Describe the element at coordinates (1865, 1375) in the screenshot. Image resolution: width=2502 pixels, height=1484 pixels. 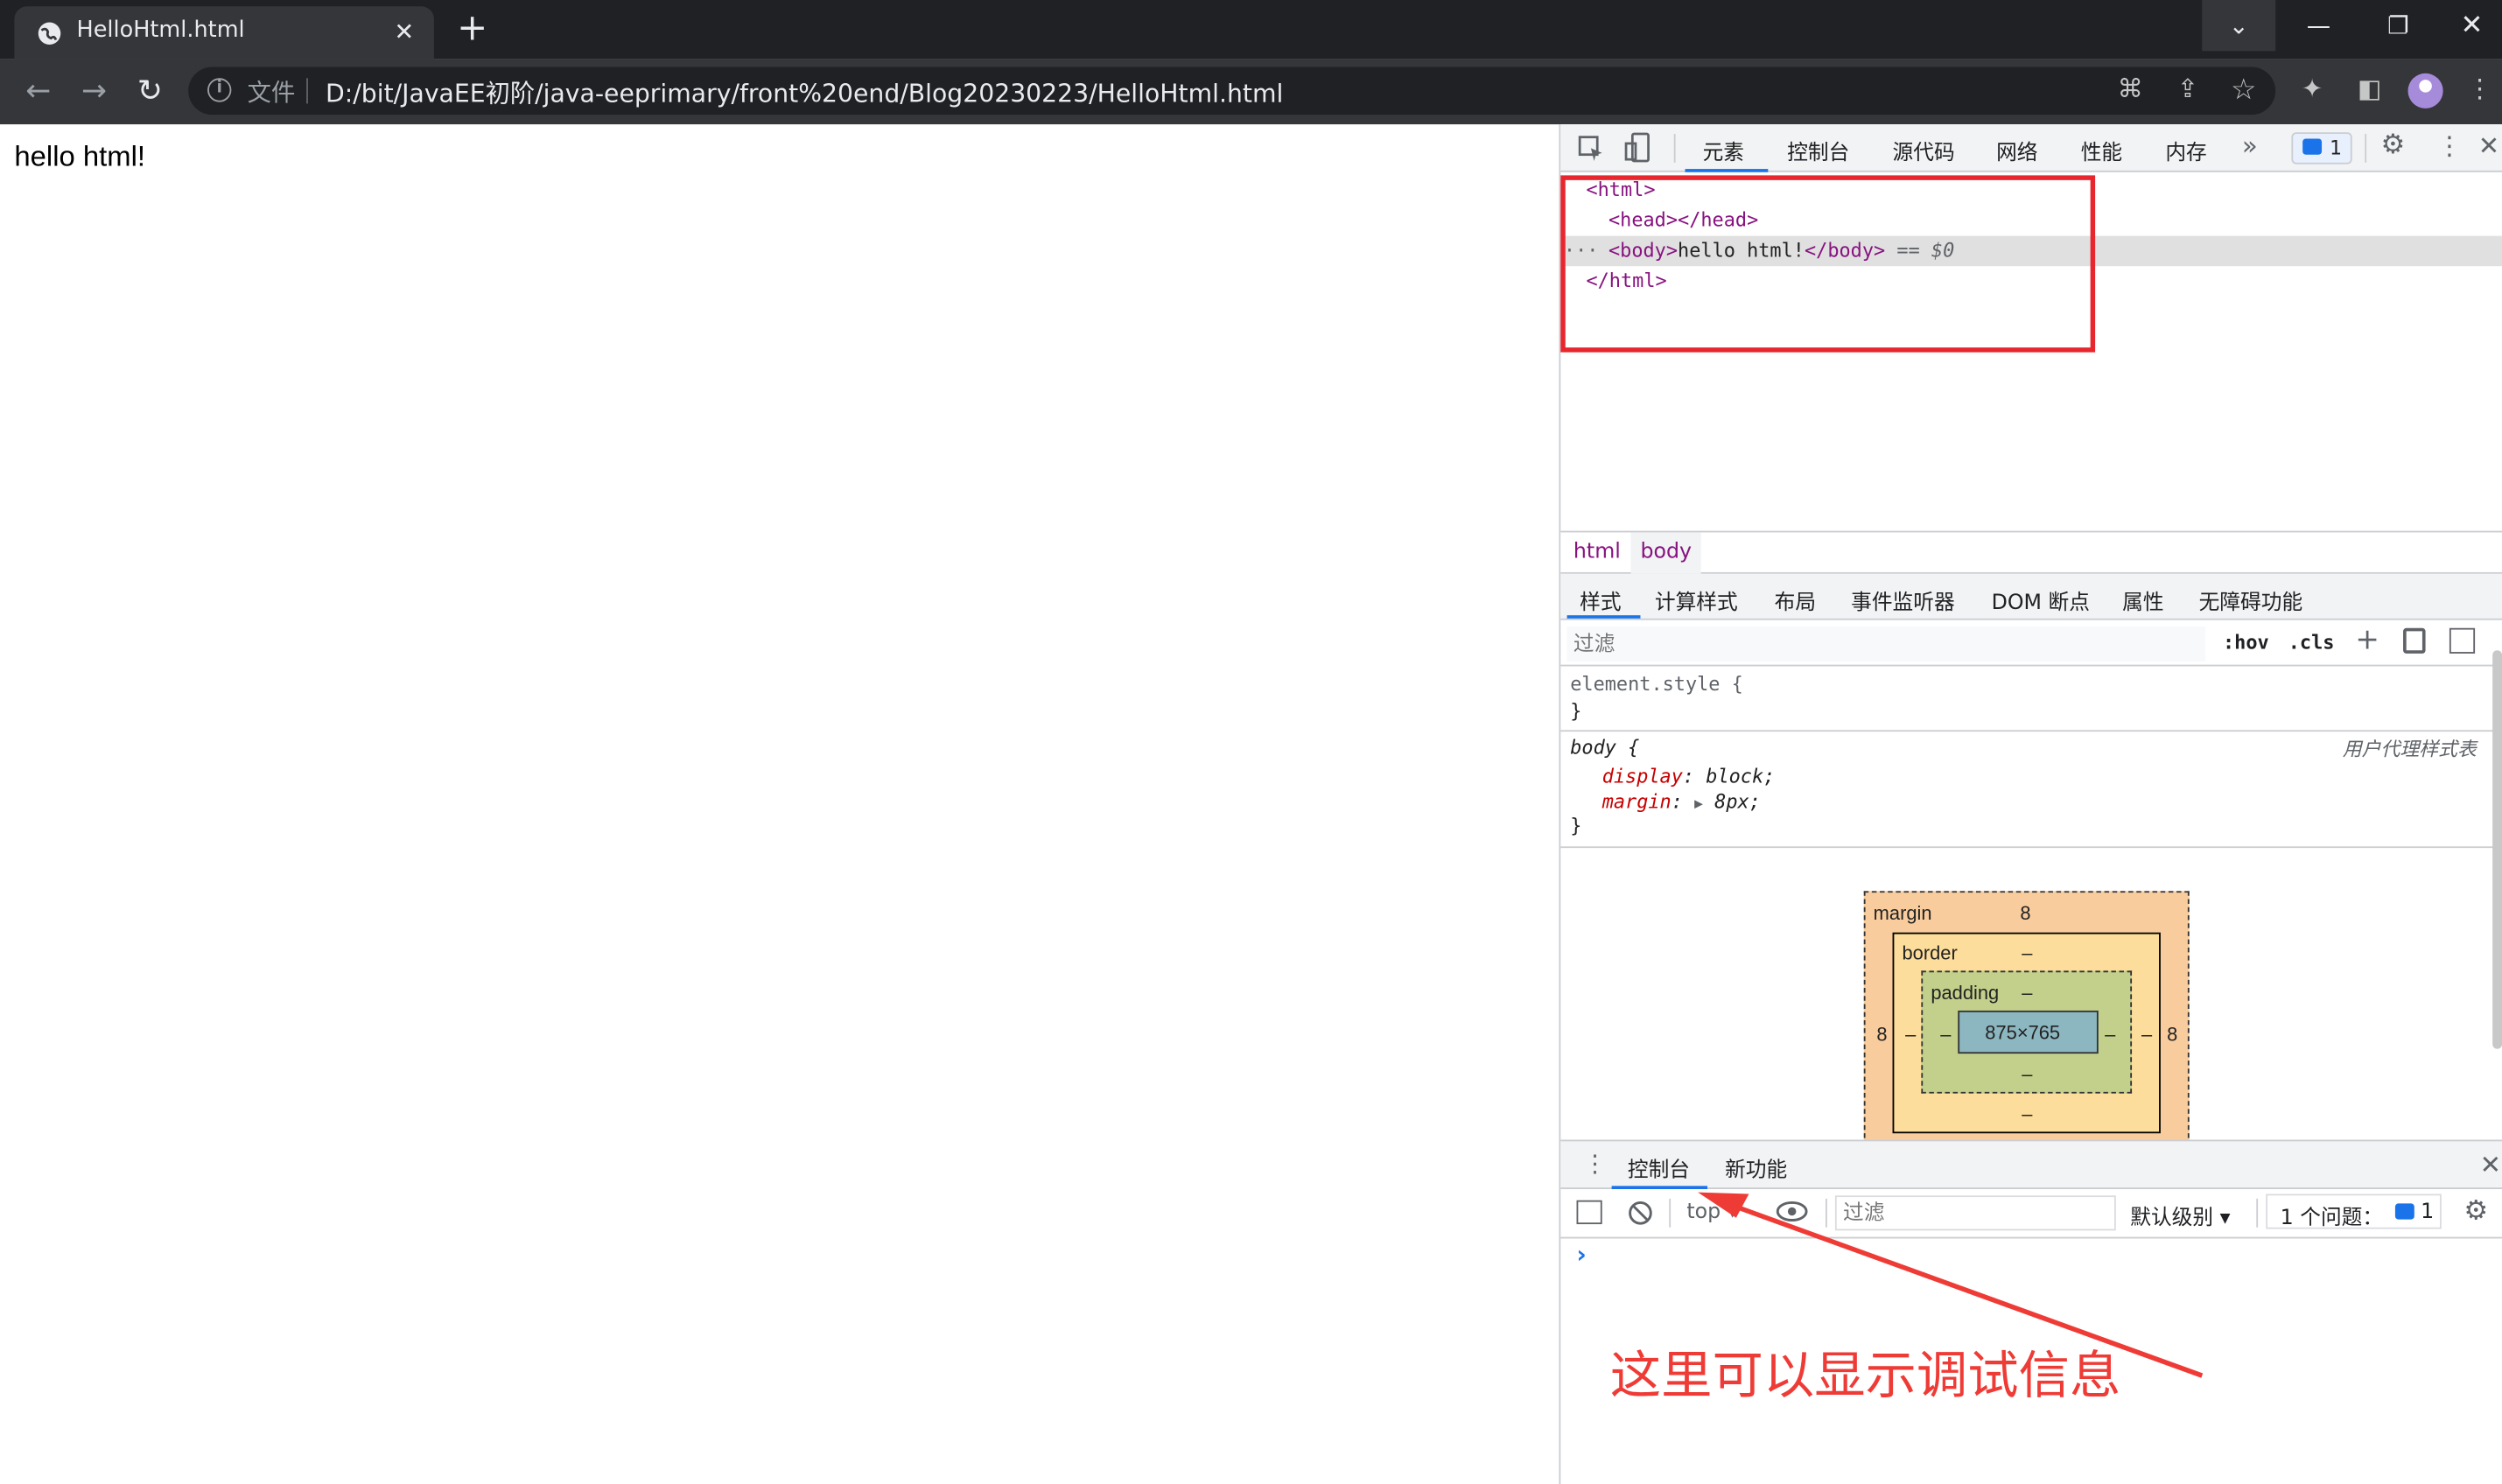
I see `annotation-text: 这里可以显示调试信息` at that location.